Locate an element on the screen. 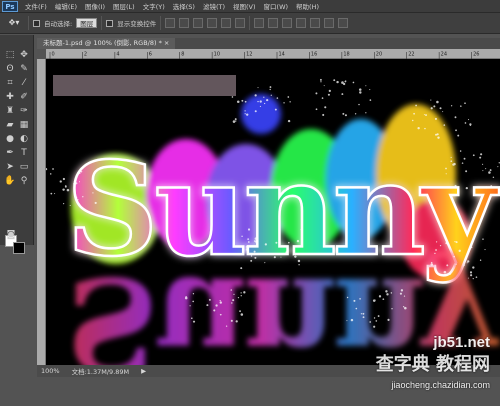 The height and width of the screenshot is (406, 500). distribute-center-icon is located at coordinates (315, 23).